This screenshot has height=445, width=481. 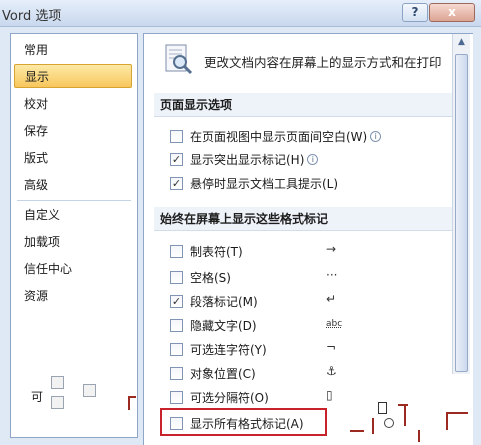 I want to click on option-label: 悬停时显示文档工具提示(L), so click(x=264, y=184).